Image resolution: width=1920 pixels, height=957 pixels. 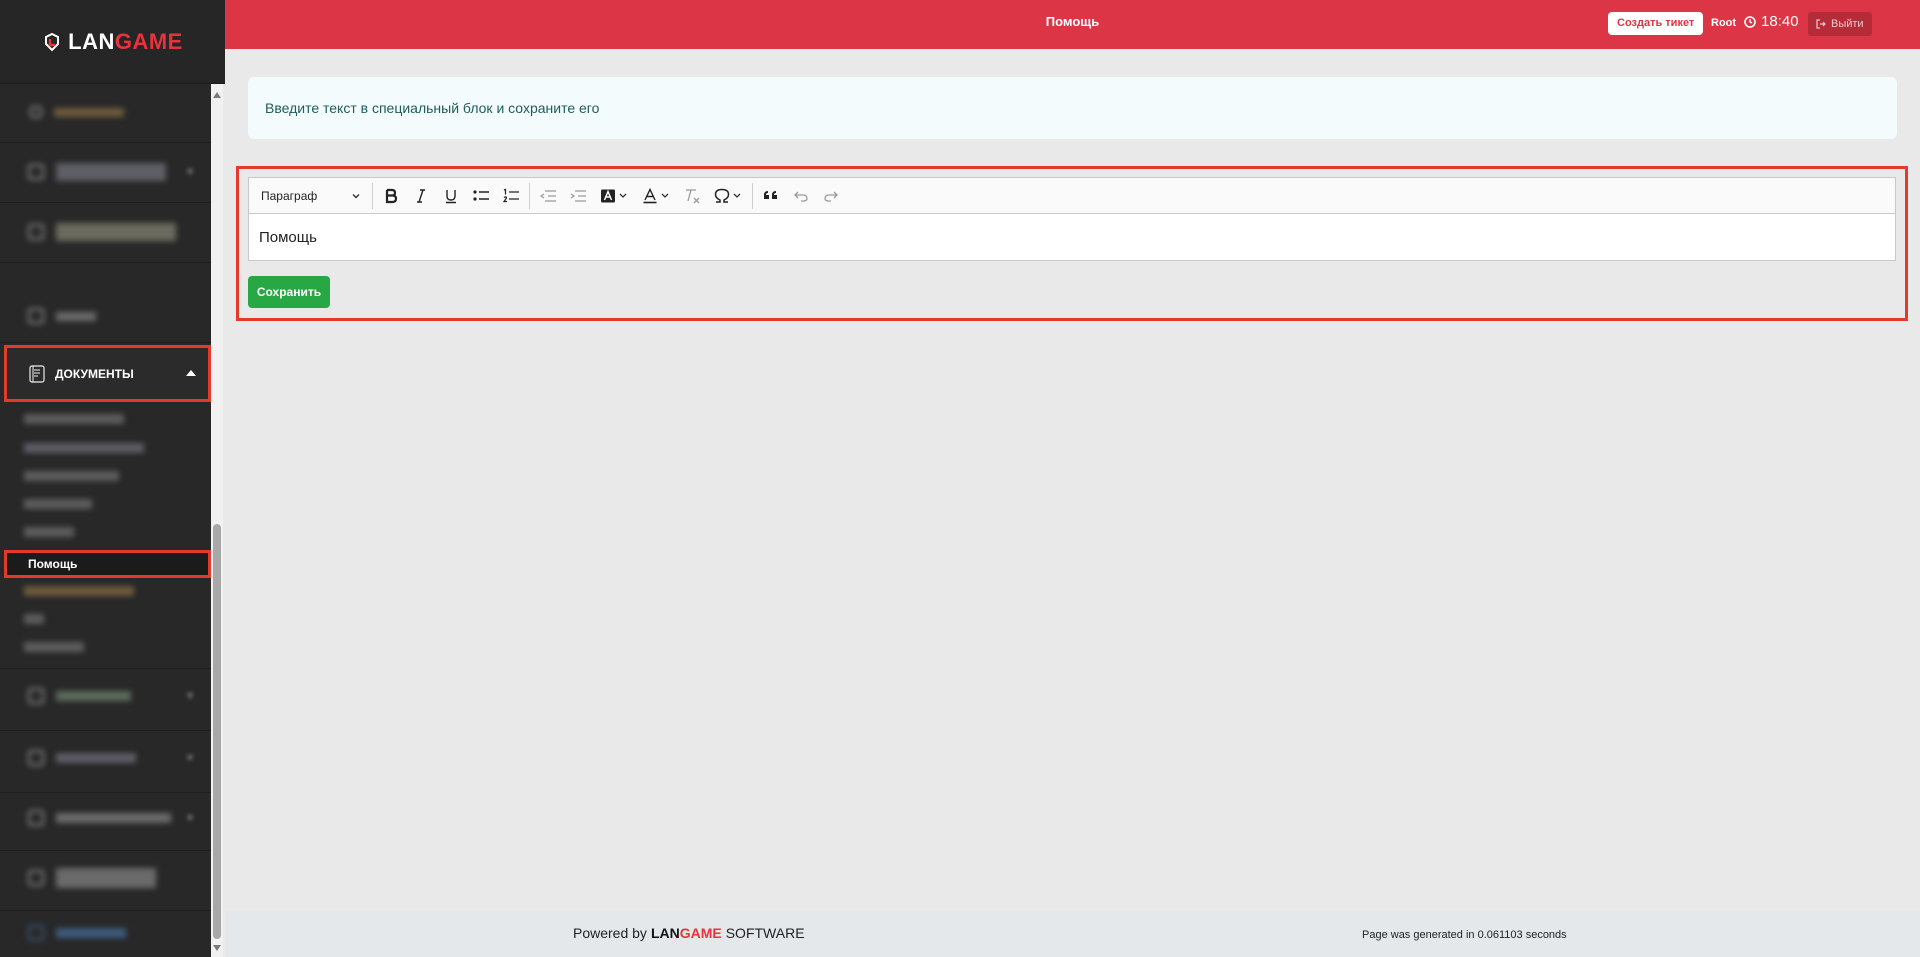 I want to click on logo-text-lan: LAN, so click(x=91, y=41).